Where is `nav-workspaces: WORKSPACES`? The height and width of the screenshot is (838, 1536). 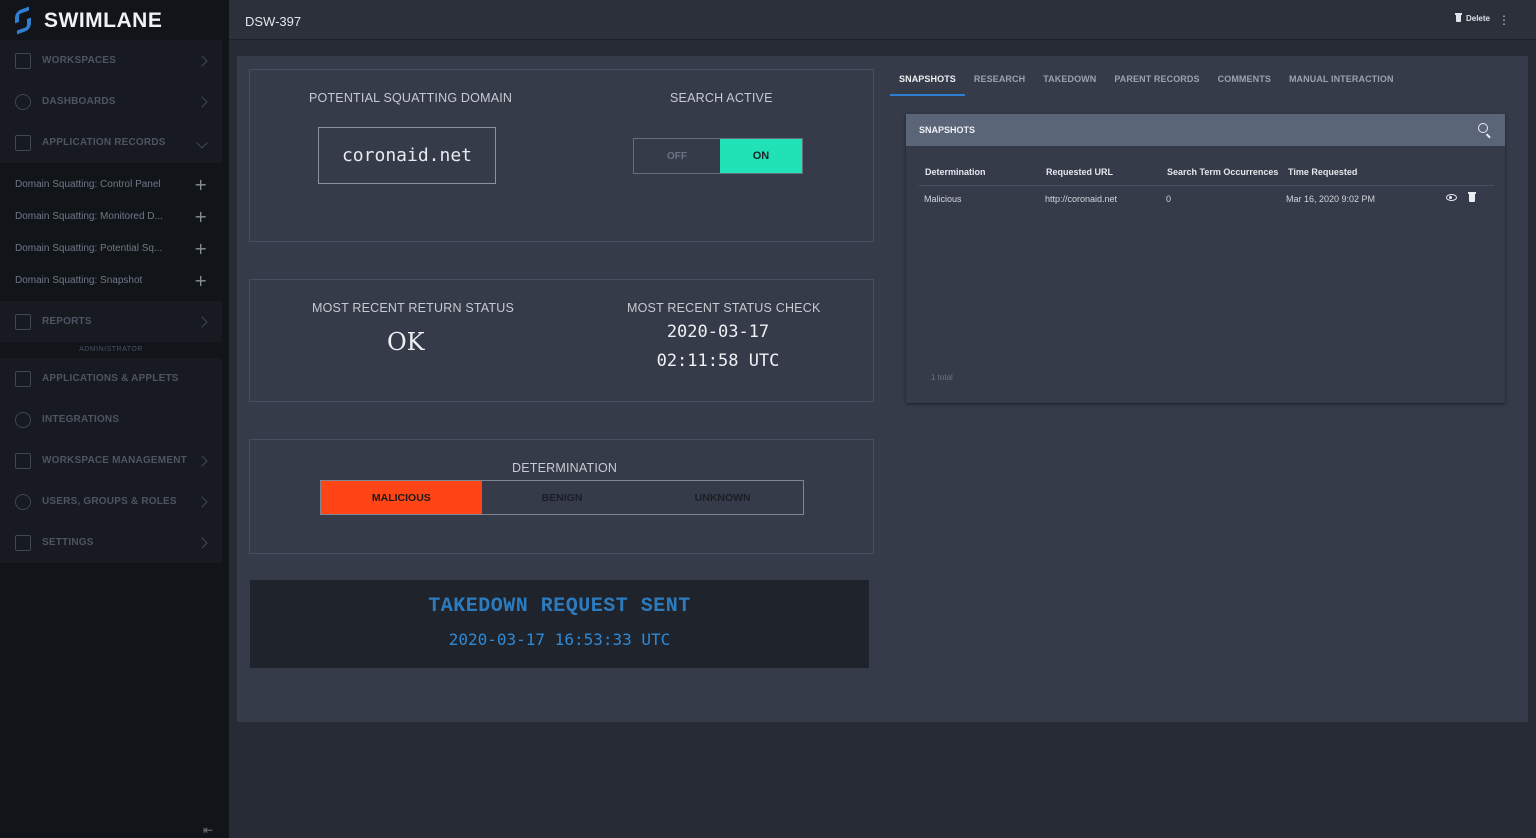
nav-workspaces: WORKSPACES is located at coordinates (111, 60).